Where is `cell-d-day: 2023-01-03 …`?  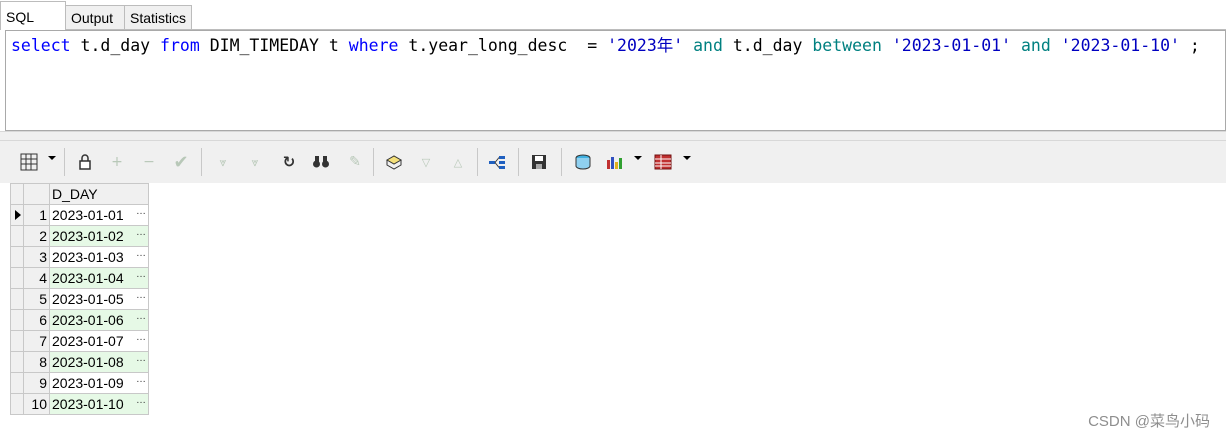 cell-d-day: 2023-01-03 … is located at coordinates (99, 257).